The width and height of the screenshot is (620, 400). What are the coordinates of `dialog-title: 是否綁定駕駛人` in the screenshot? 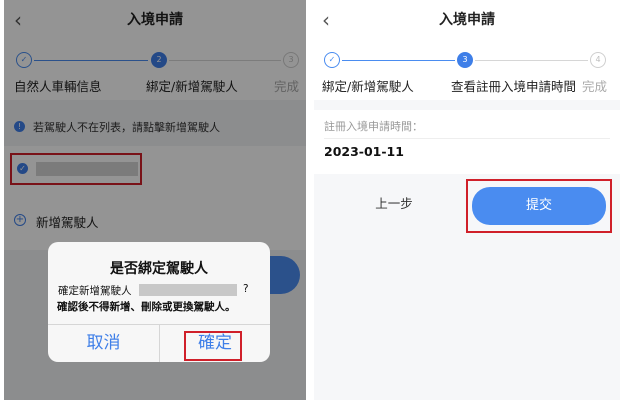 It's located at (159, 269).